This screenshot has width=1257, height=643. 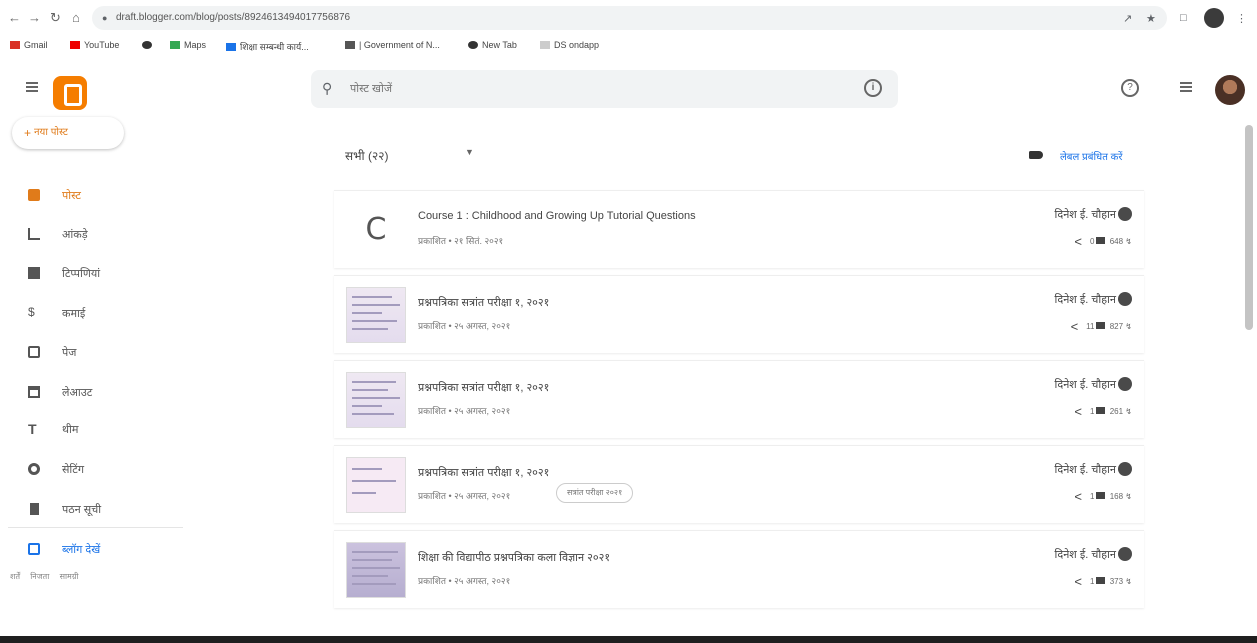 I want to click on new-post-label: नया पोस्ट, so click(x=51, y=132).